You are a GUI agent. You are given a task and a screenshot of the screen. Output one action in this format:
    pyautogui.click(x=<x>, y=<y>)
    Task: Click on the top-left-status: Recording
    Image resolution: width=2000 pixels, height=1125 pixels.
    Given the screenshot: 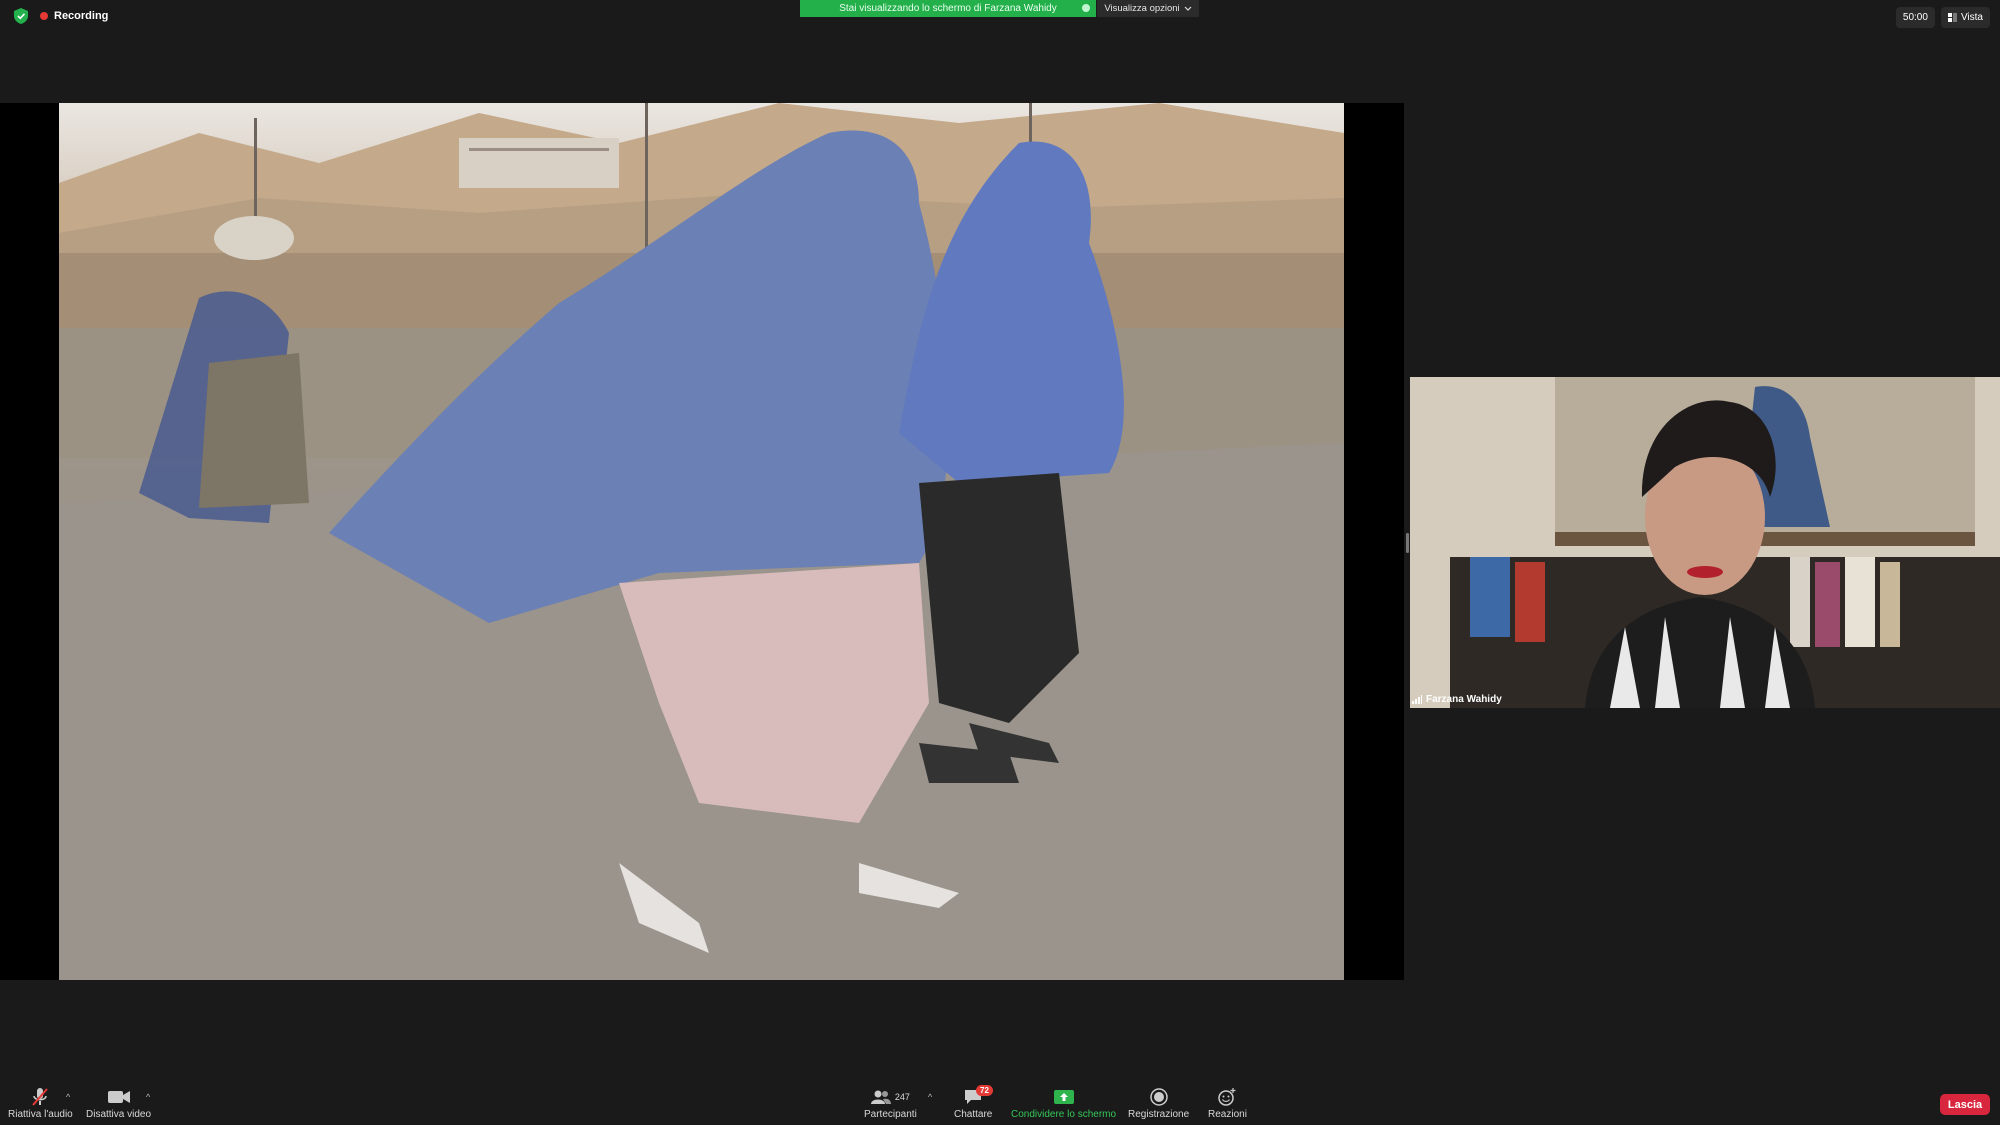 What is the action you would take?
    pyautogui.click(x=61, y=16)
    